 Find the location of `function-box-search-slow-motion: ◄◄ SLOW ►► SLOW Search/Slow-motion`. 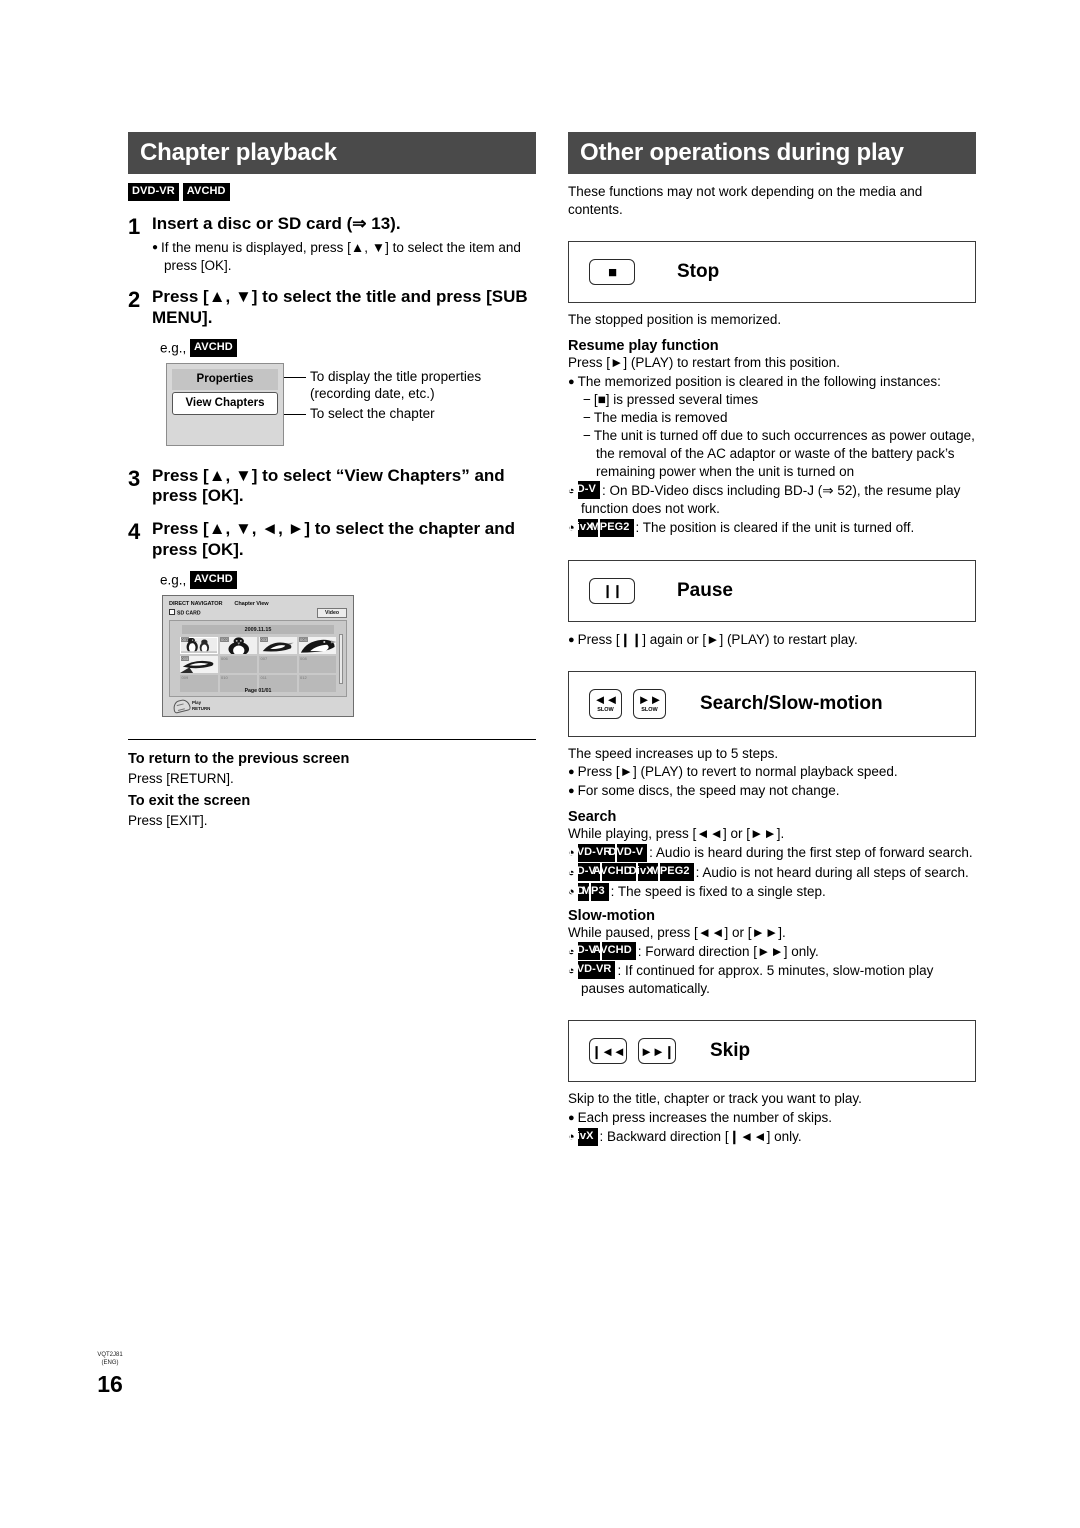

function-box-search-slow-motion: ◄◄ SLOW ►► SLOW Search/Slow-motion is located at coordinates (772, 703).